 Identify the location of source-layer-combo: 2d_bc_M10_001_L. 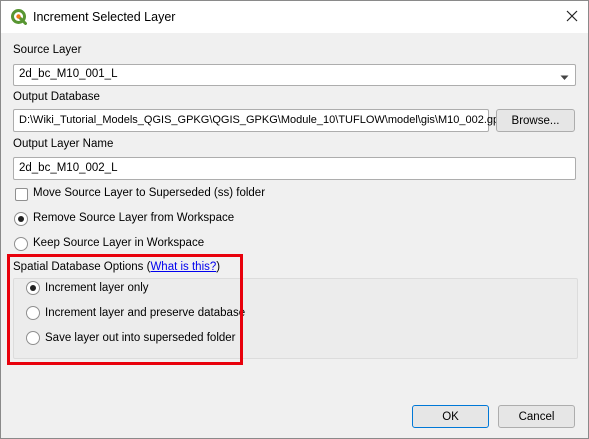
(294, 75).